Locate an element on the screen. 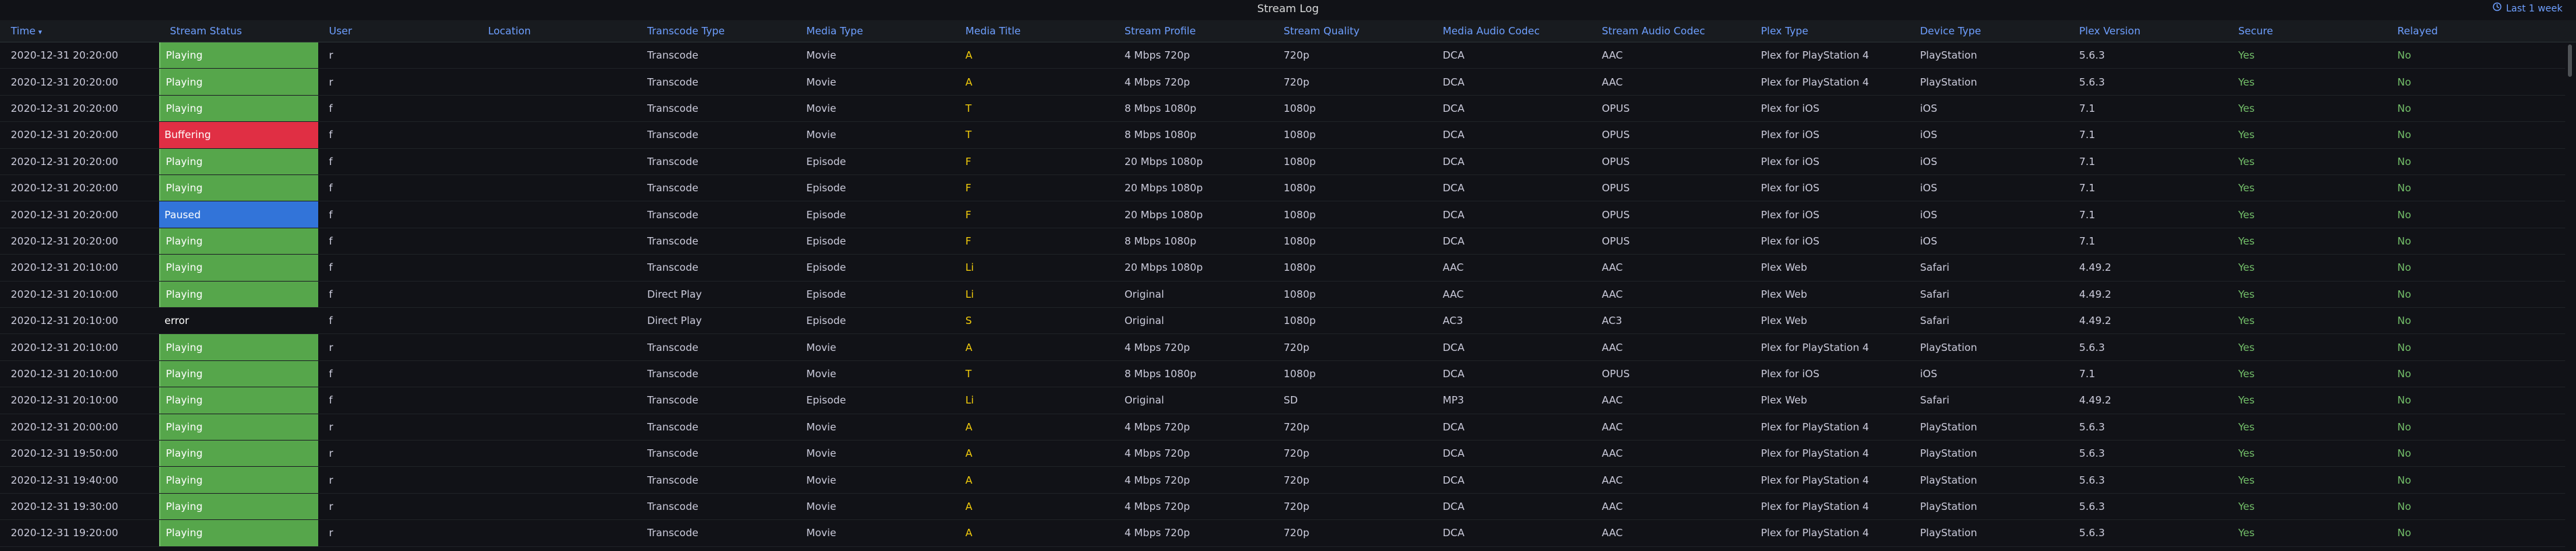  panel-title: Stream Log is located at coordinates (1288, 9).